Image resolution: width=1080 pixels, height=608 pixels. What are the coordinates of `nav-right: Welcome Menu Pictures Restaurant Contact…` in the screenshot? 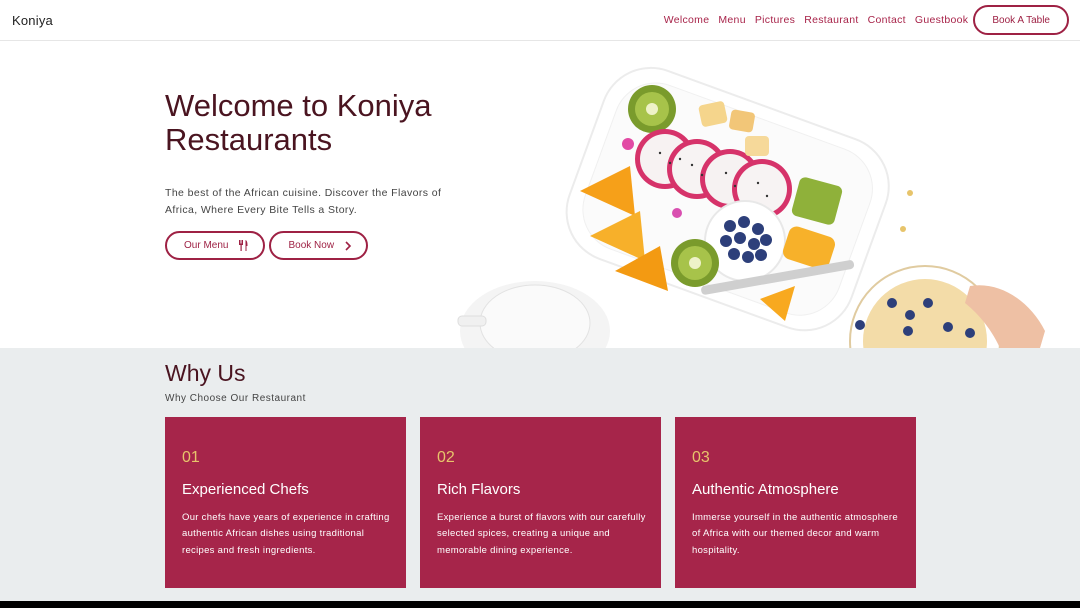 It's located at (866, 20).